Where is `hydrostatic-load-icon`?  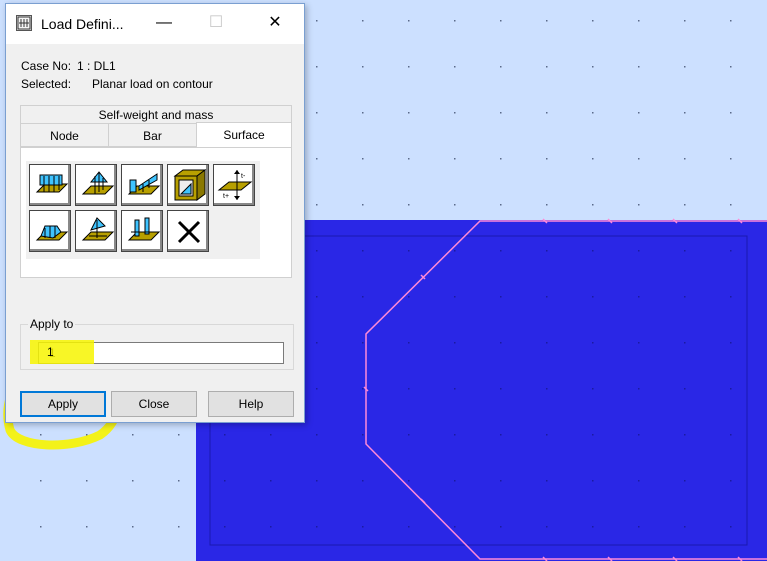 hydrostatic-load-icon is located at coordinates (188, 185).